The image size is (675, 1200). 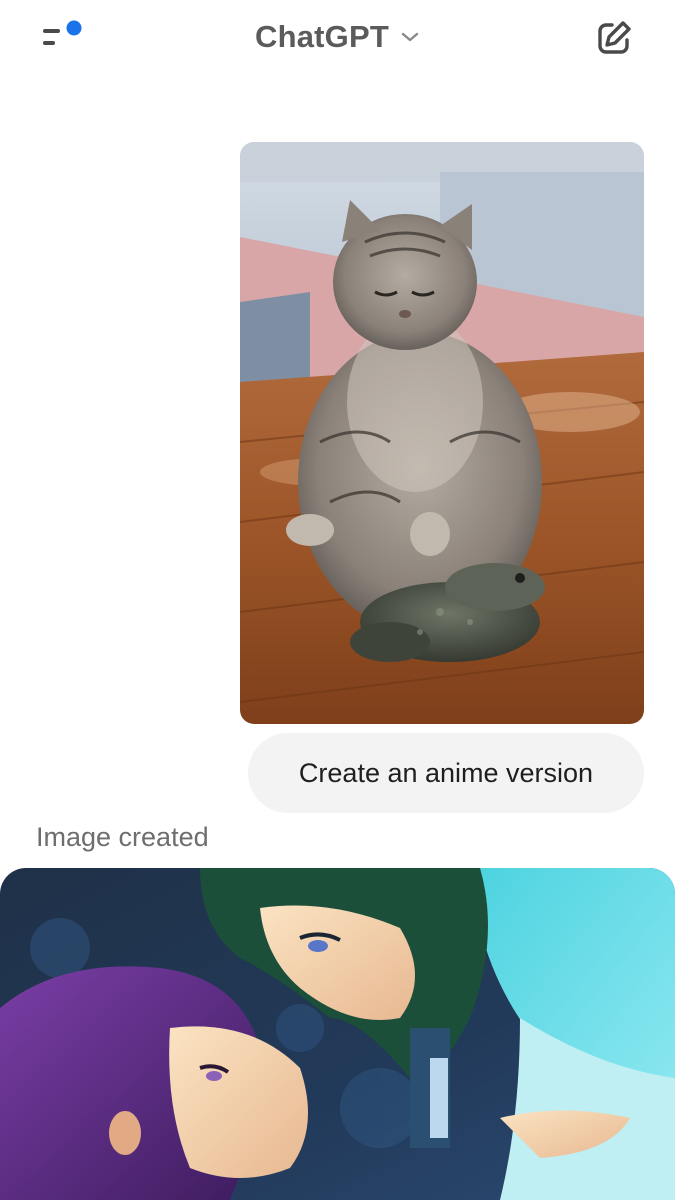 What do you see at coordinates (62, 32) in the screenshot?
I see `sidebar-menu-icon` at bounding box center [62, 32].